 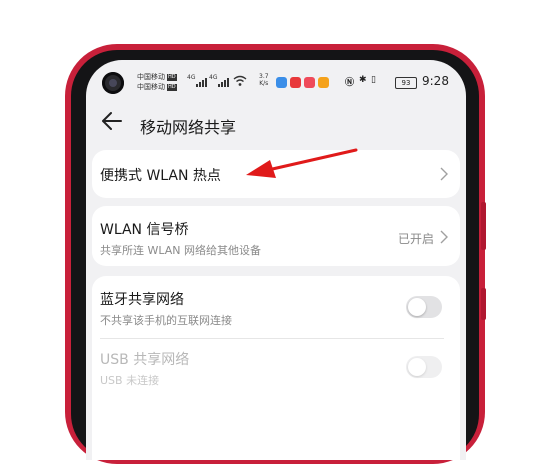 What do you see at coordinates (435, 81) in the screenshot?
I see `clock: 9:28` at bounding box center [435, 81].